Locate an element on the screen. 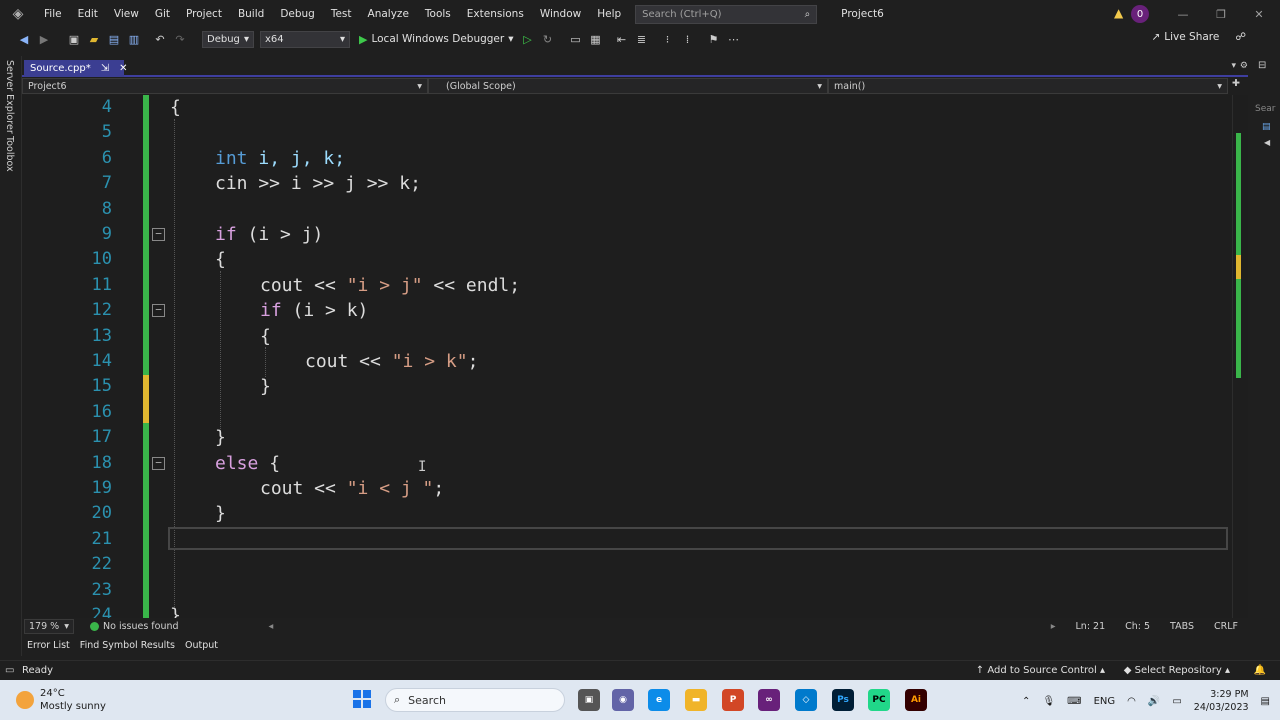  menu-extensions: Extensions is located at coordinates (495, 14).